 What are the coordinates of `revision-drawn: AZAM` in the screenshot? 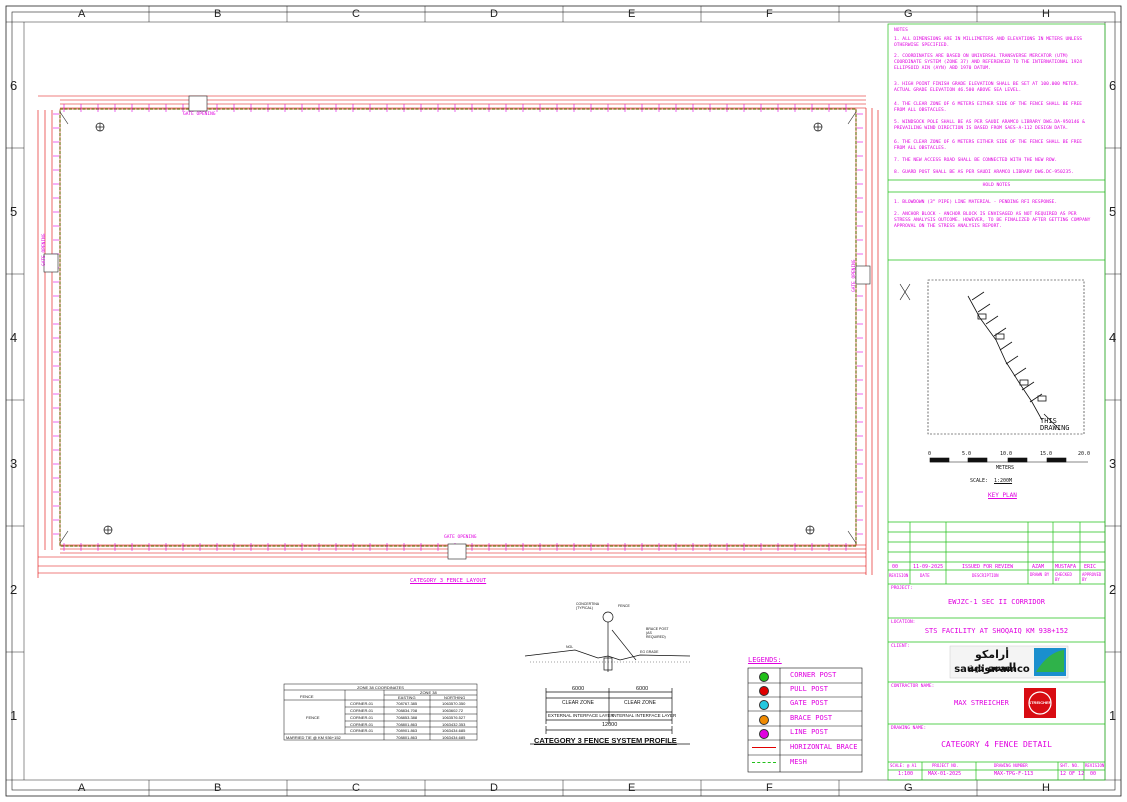 It's located at (1038, 567).